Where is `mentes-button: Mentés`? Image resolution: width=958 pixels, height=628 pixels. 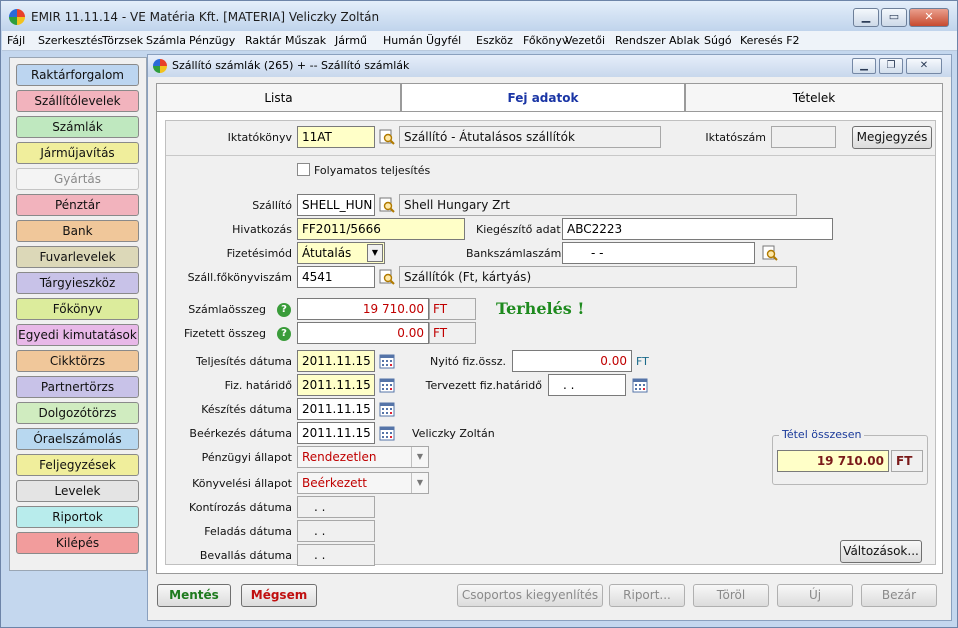 mentes-button: Mentés is located at coordinates (194, 595).